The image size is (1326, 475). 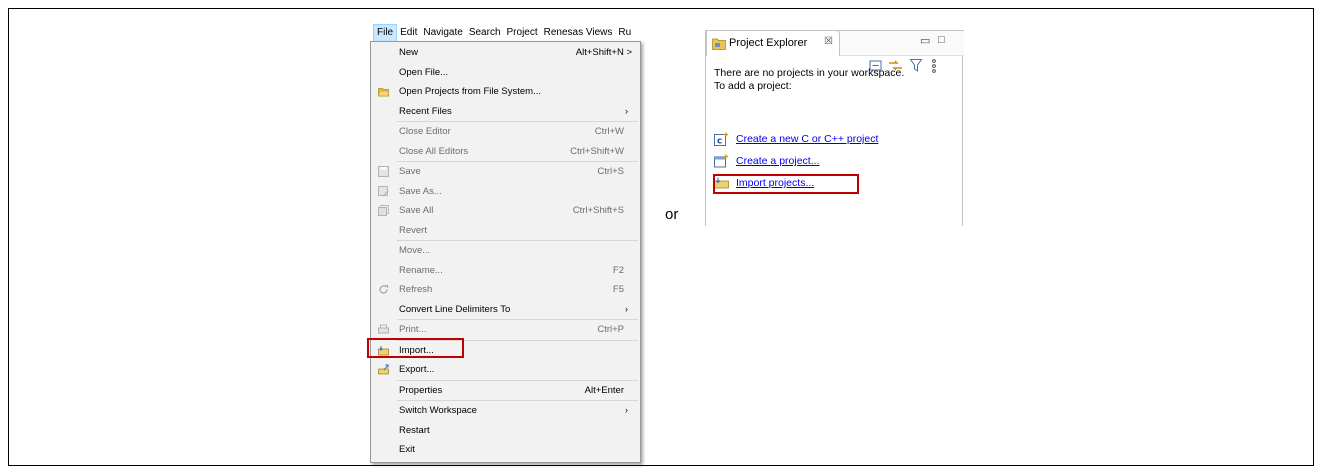 I want to click on menu-item-convert-line-delimiters: Convert Line Delimiters To ›, so click(x=505, y=310).